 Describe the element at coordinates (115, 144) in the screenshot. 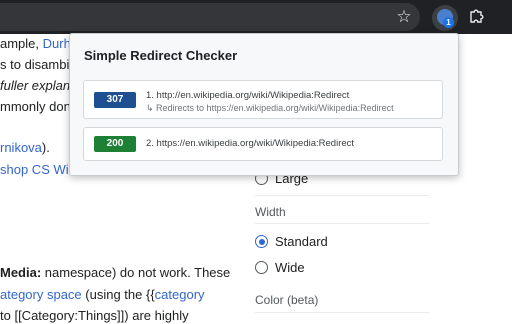

I see `status-badge-200: 200` at that location.